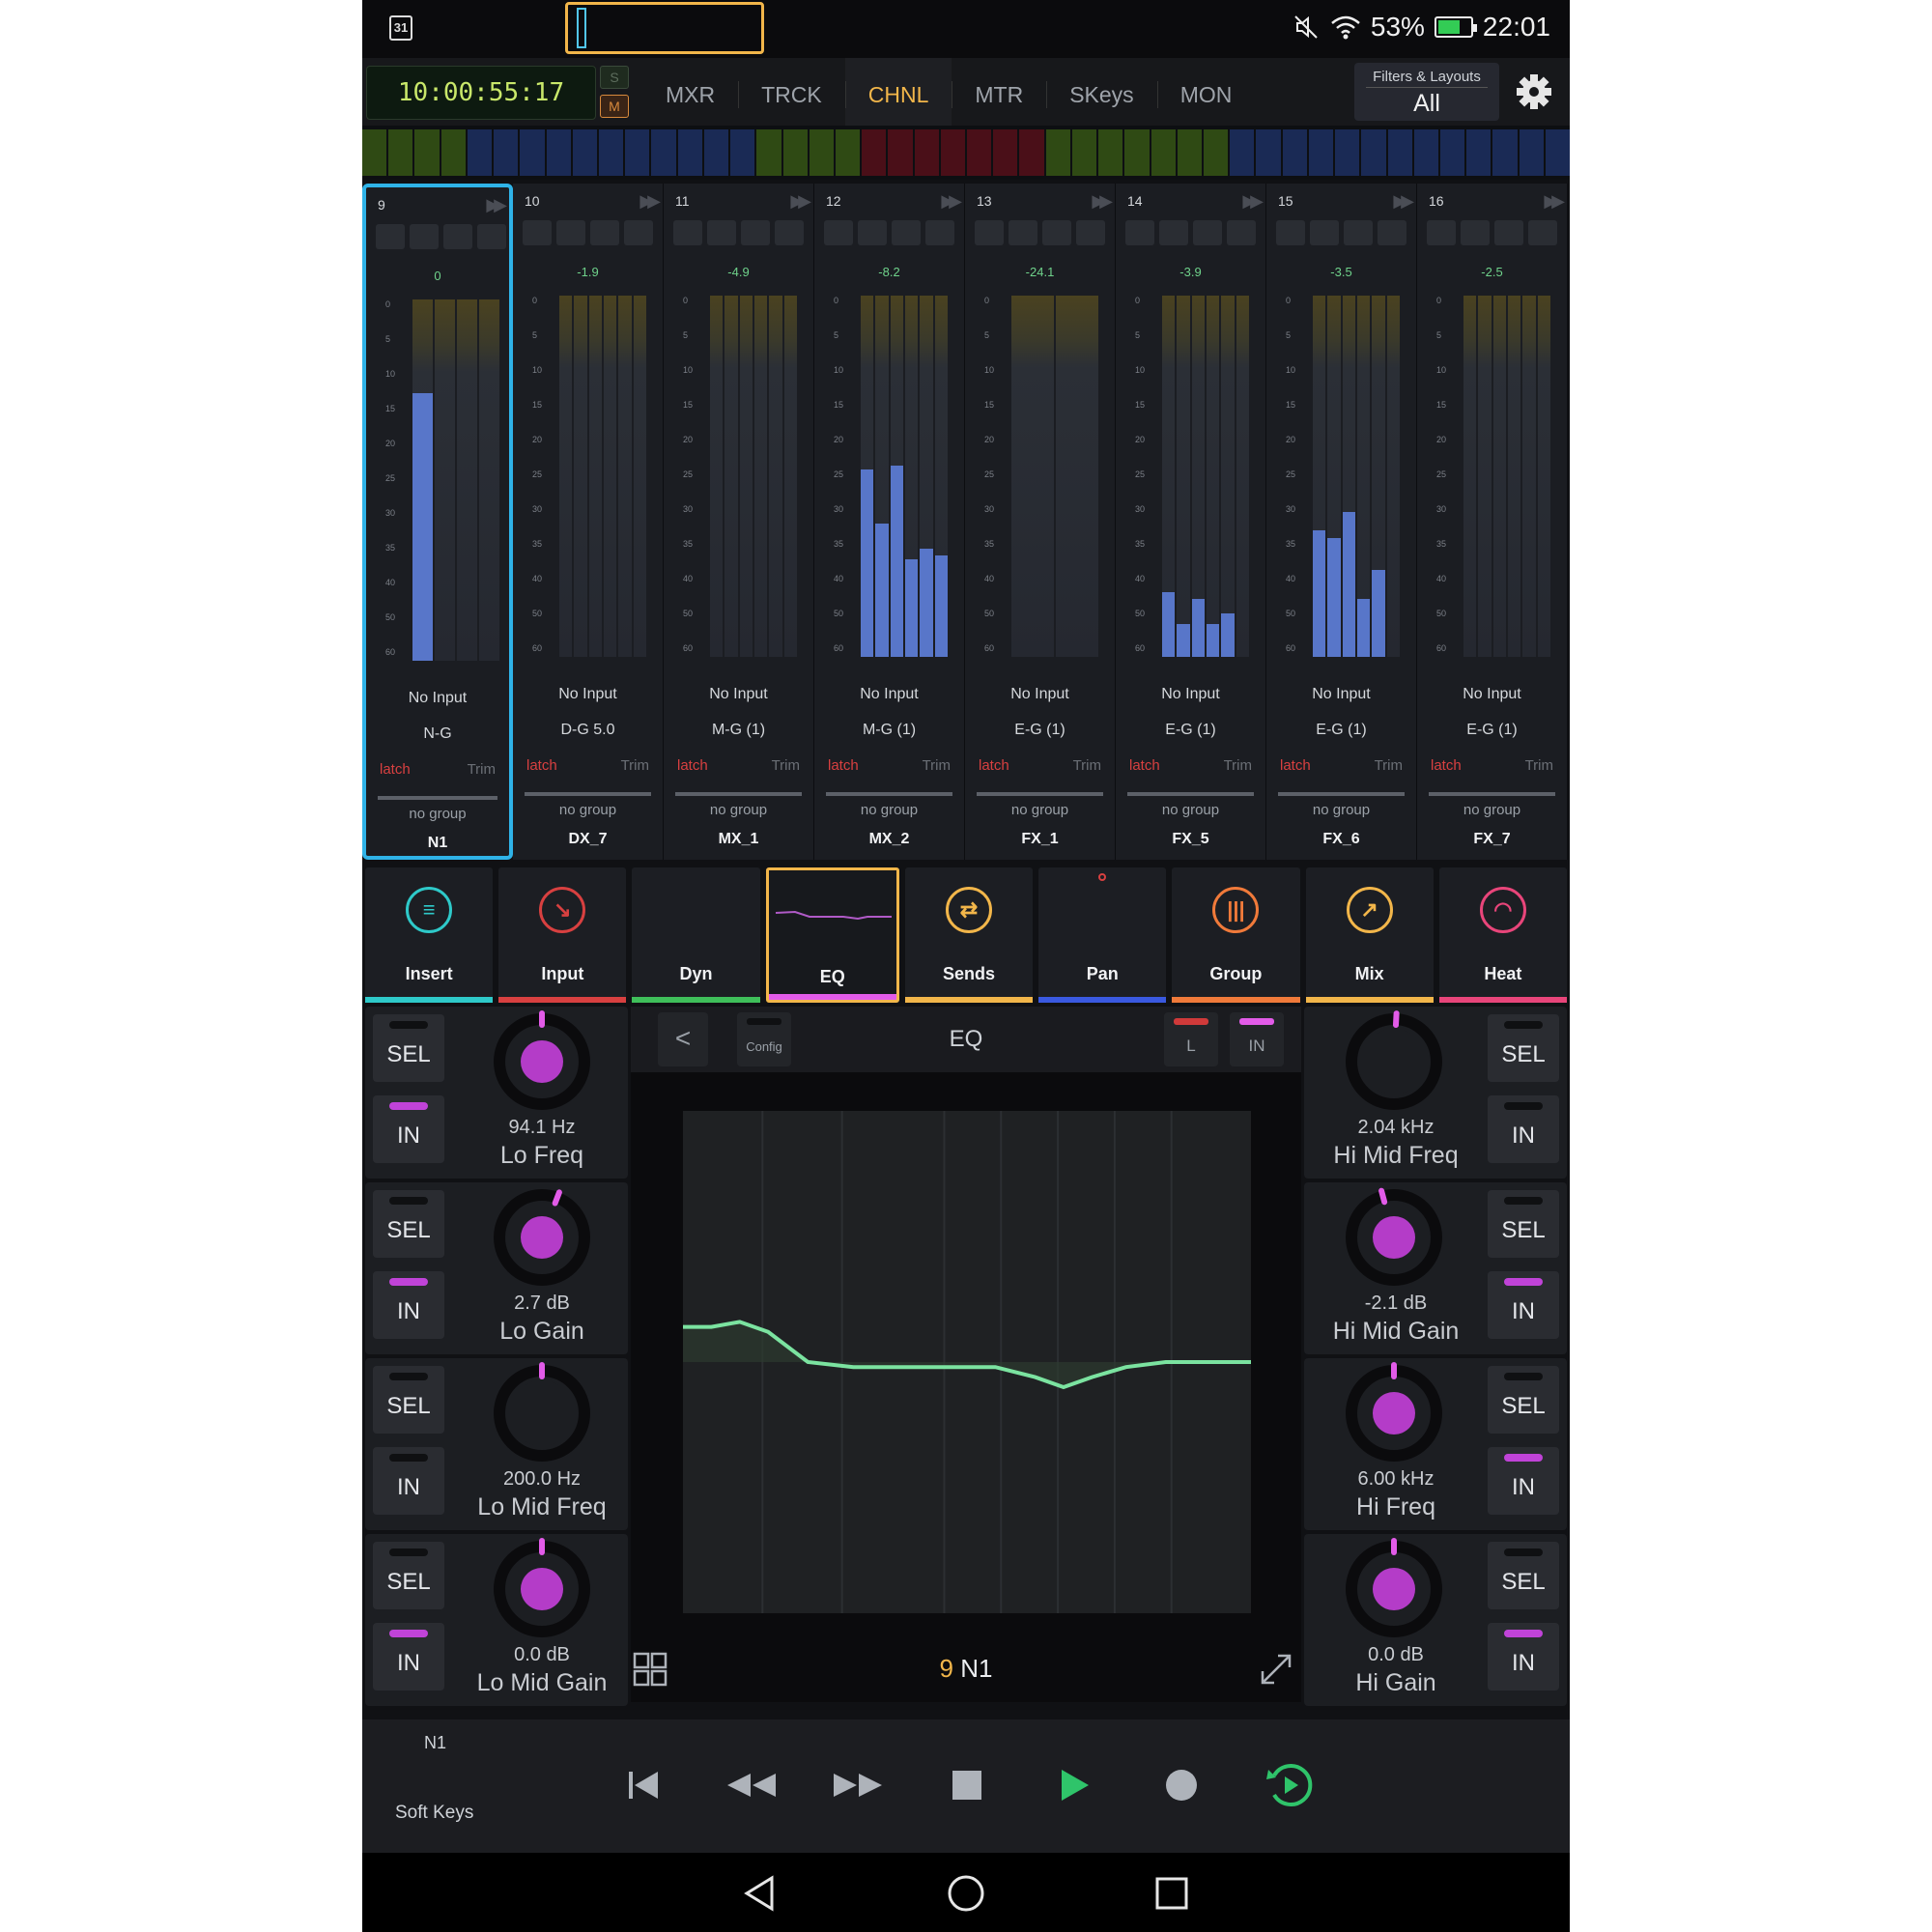 The width and height of the screenshot is (1932, 1932). What do you see at coordinates (1073, 1785) in the screenshot?
I see `play-icon` at bounding box center [1073, 1785].